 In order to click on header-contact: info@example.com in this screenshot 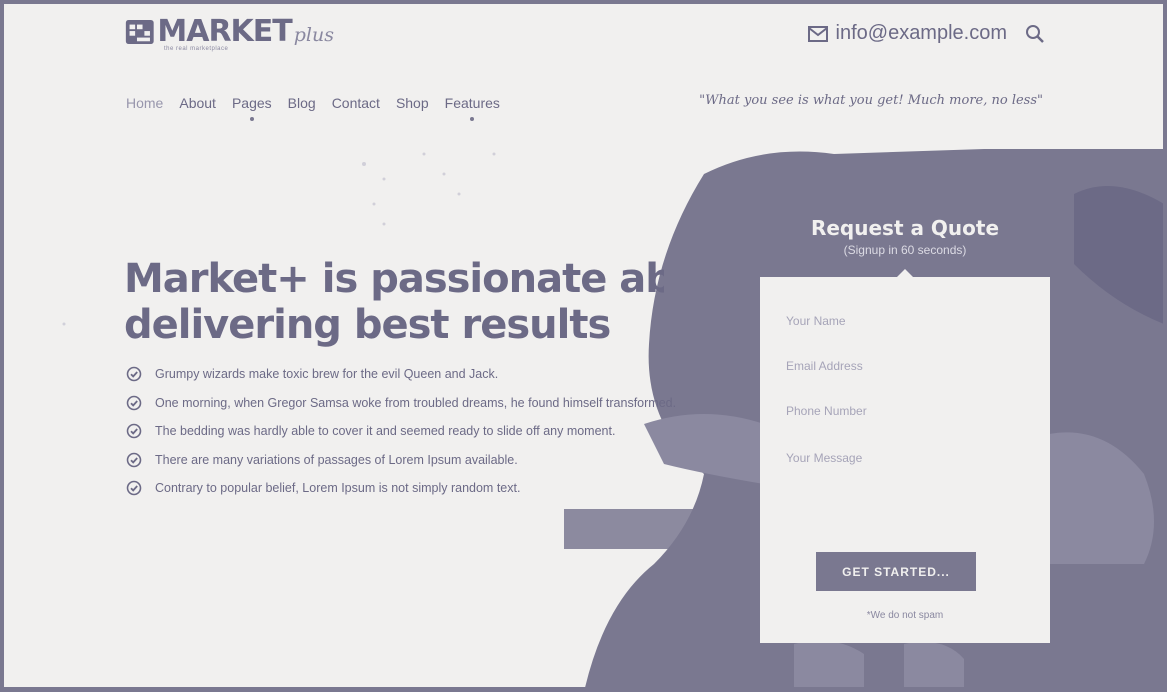, I will do `click(926, 33)`.